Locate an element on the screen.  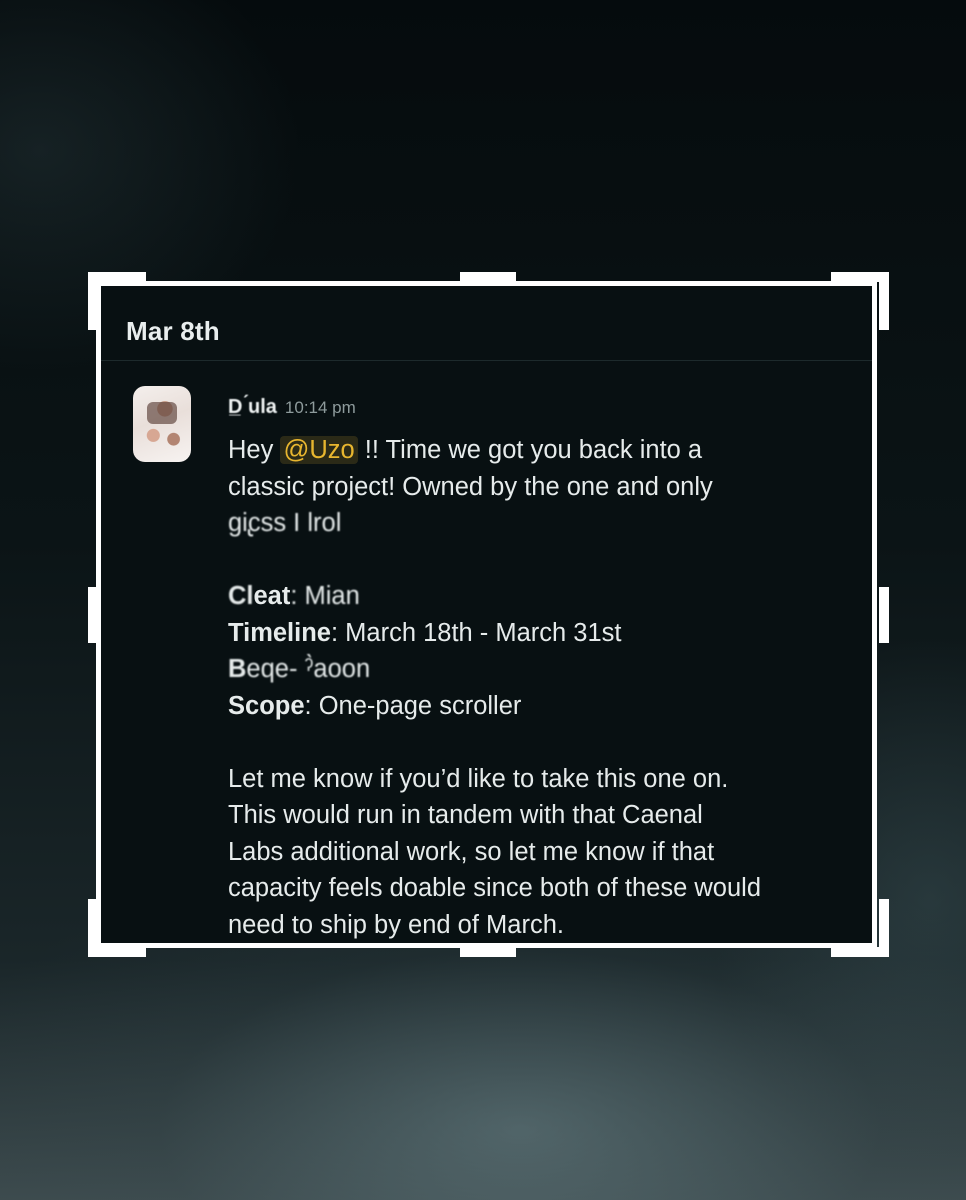
message-line: need to ship by end of March. is located at coordinates (396, 924).